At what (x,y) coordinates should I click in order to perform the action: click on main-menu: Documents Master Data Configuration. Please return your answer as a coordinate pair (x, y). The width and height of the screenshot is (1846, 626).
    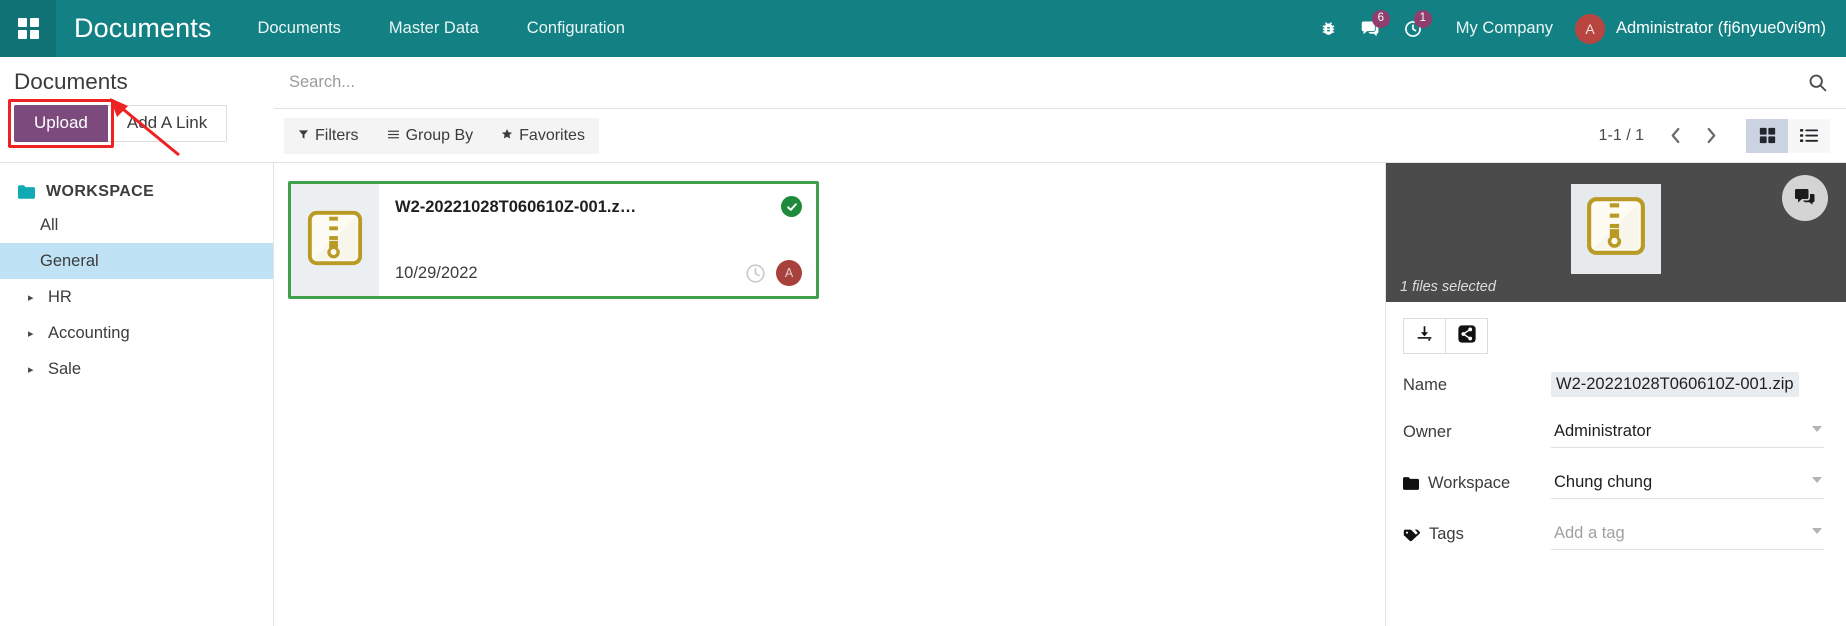
    Looking at the image, I should click on (440, 28).